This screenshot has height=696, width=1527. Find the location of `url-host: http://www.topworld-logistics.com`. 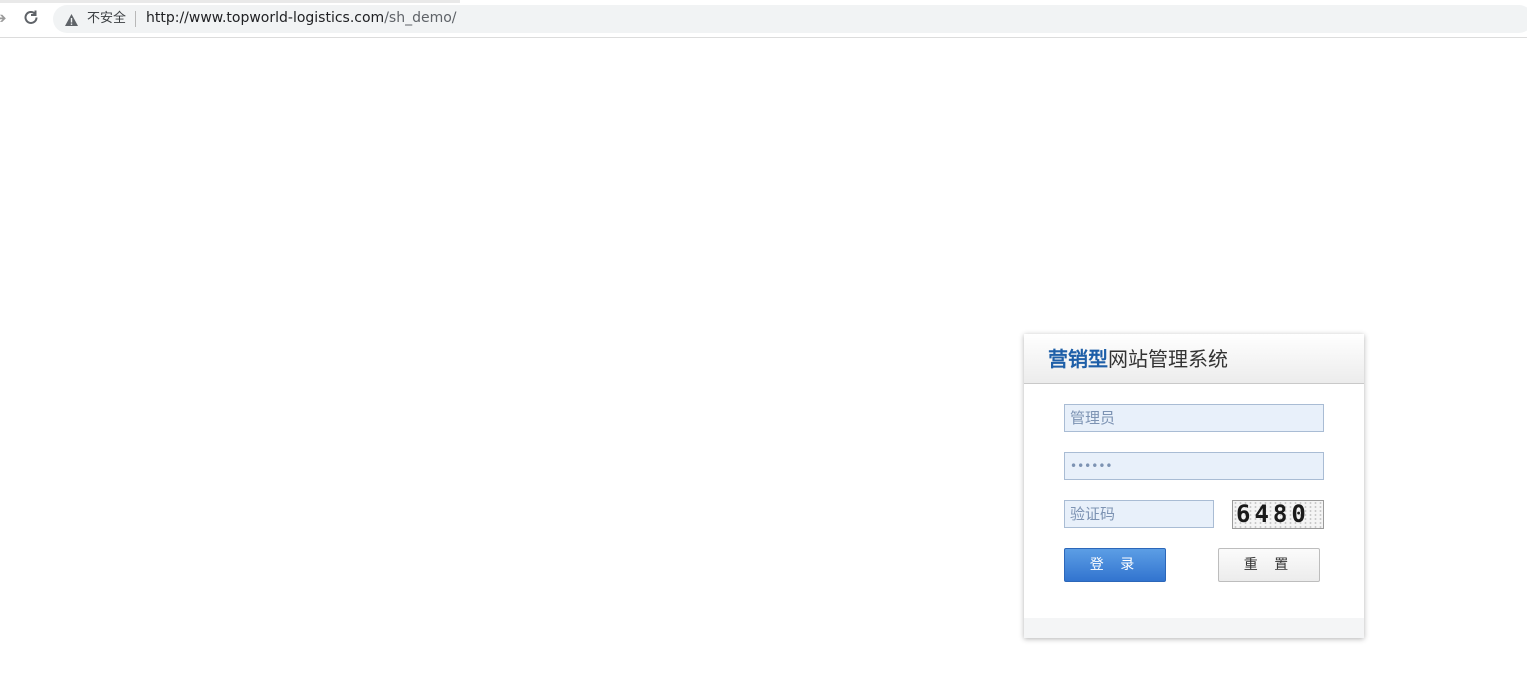

url-host: http://www.topworld-logistics.com is located at coordinates (265, 18).